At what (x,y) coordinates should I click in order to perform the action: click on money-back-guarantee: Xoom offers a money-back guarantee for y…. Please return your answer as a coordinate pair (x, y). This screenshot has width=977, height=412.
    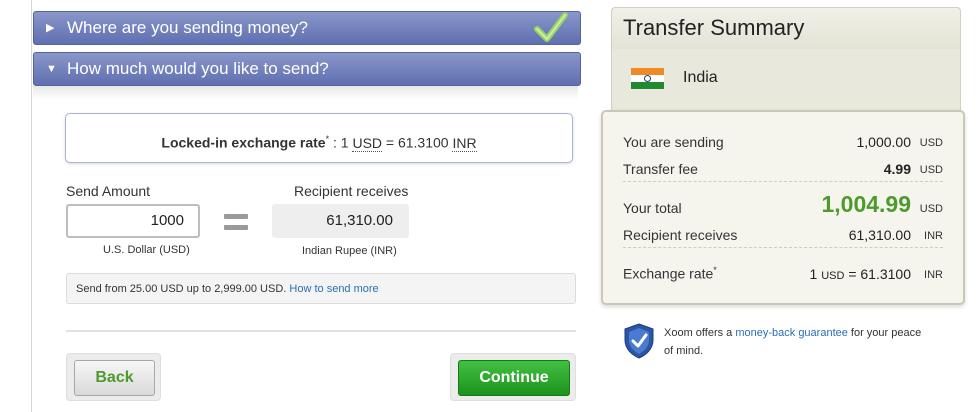
    Looking at the image, I should click on (774, 343).